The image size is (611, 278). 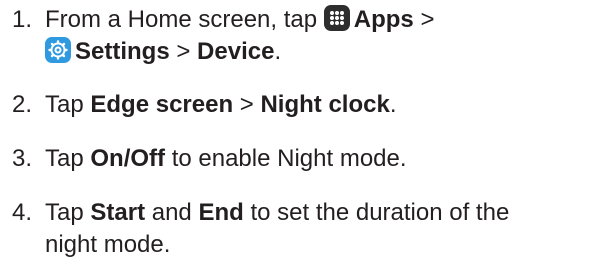 I want to click on end-label: End, so click(x=221, y=212).